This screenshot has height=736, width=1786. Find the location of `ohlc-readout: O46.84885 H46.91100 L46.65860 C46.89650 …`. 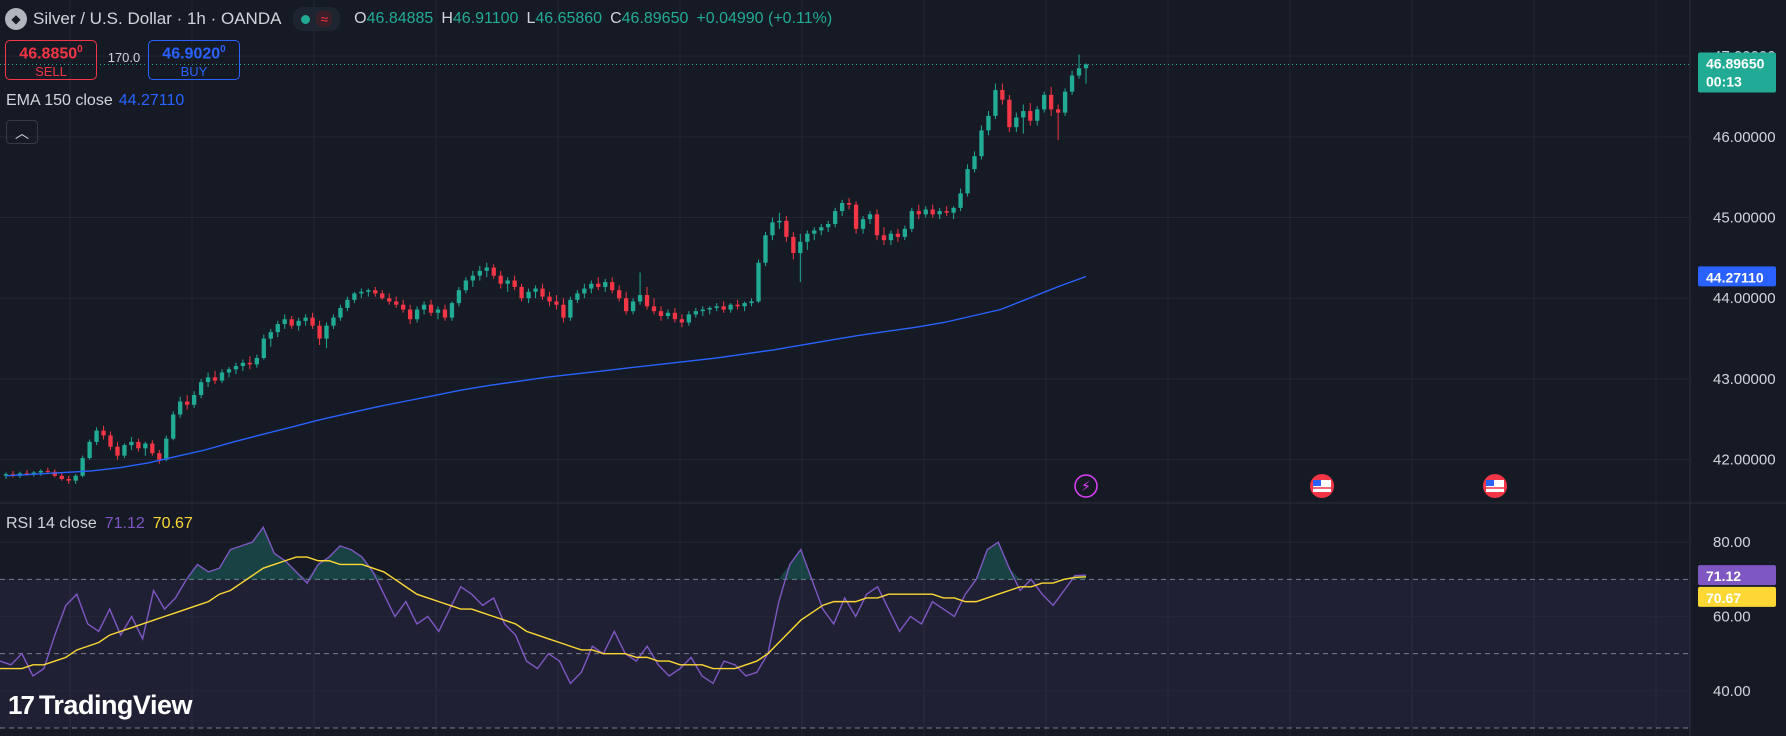

ohlc-readout: O46.84885 H46.91100 L46.65860 C46.89650 … is located at coordinates (593, 19).